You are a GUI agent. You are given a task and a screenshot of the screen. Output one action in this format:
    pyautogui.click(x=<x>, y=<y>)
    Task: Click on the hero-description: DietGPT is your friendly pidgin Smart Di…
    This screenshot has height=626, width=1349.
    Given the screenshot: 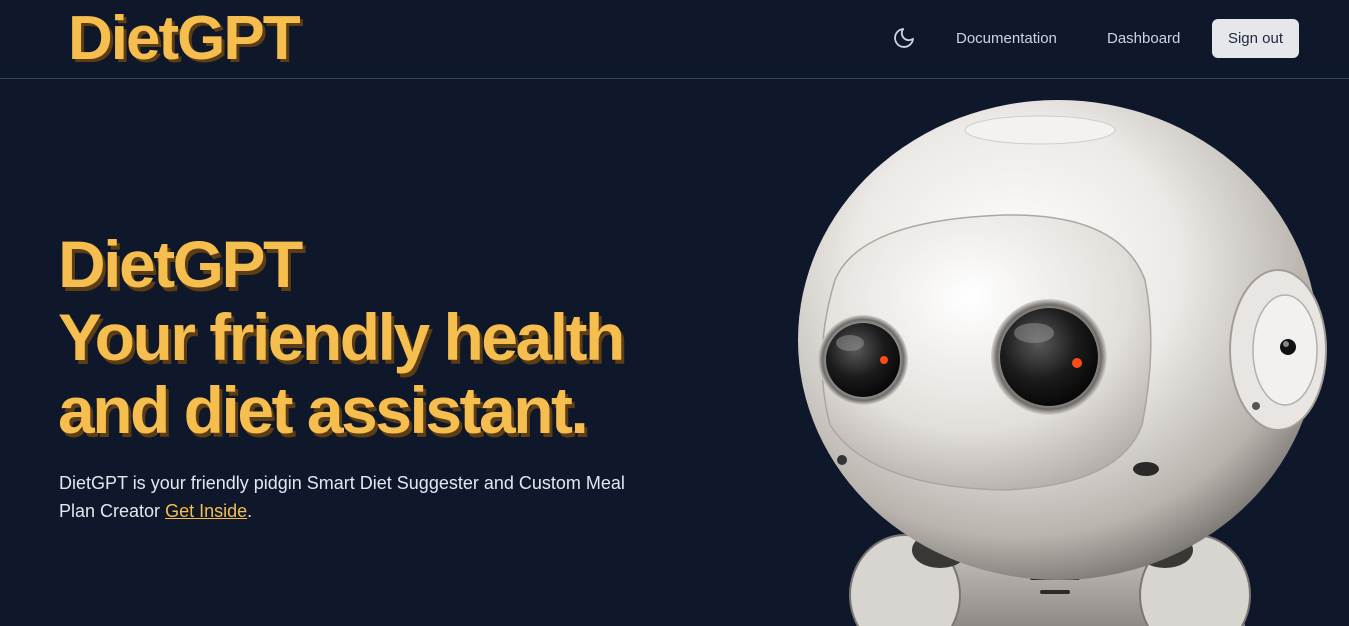 What is the action you would take?
    pyautogui.click(x=359, y=497)
    